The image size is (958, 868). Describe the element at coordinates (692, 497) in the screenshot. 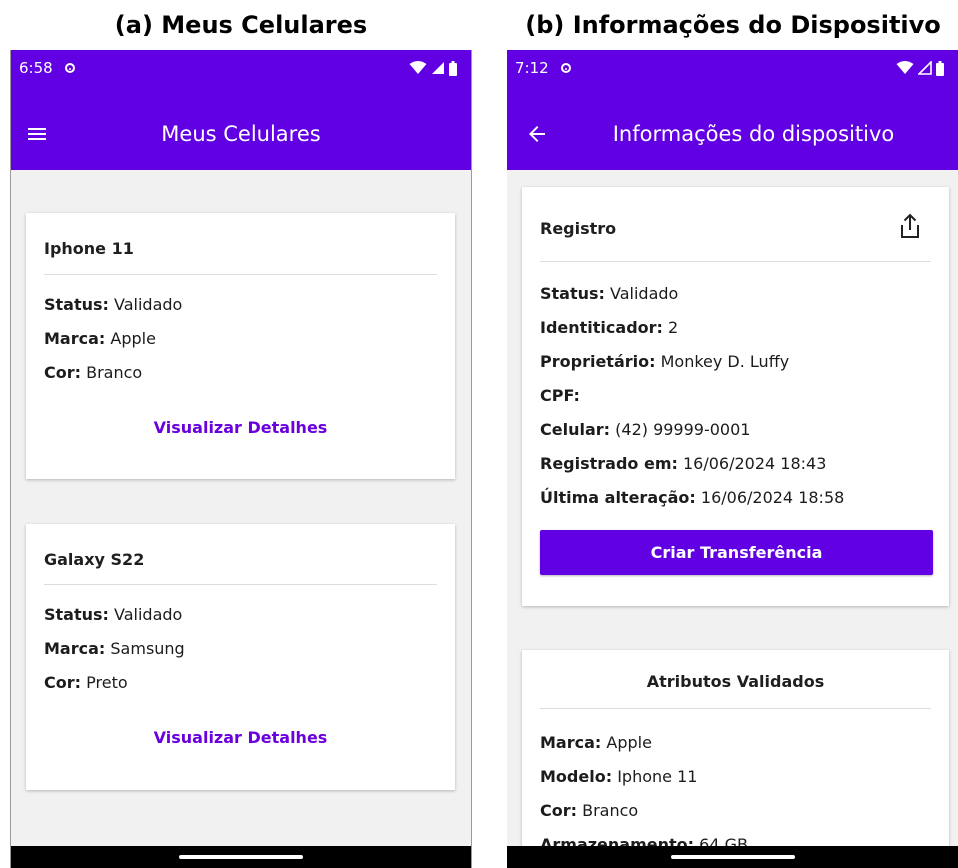

I see `field-ultima-alteracao: Última alteração: 16/06/2024 18:58` at that location.